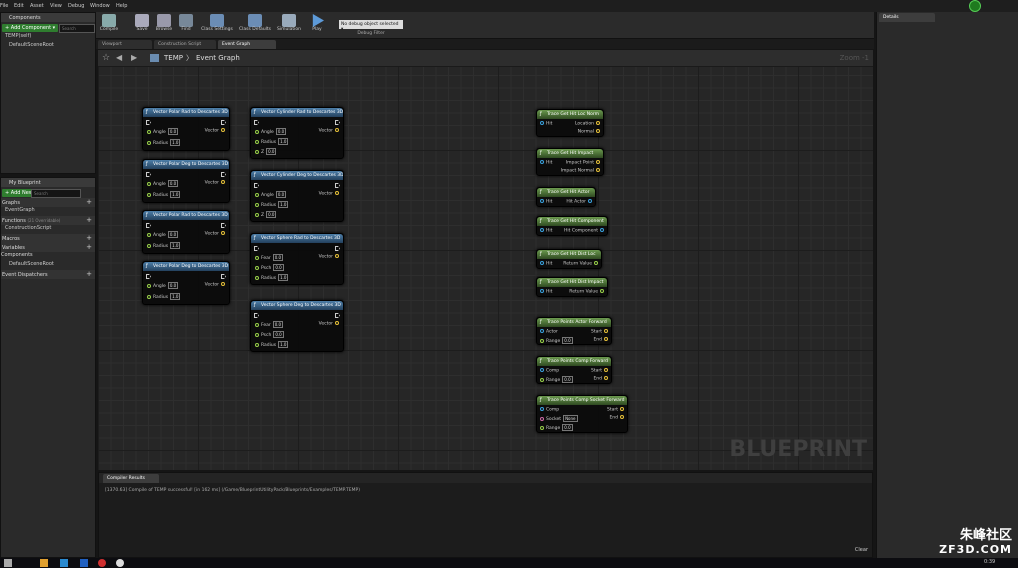 The width and height of the screenshot is (1018, 568). I want to click on add-function-icon: +, so click(89, 220).